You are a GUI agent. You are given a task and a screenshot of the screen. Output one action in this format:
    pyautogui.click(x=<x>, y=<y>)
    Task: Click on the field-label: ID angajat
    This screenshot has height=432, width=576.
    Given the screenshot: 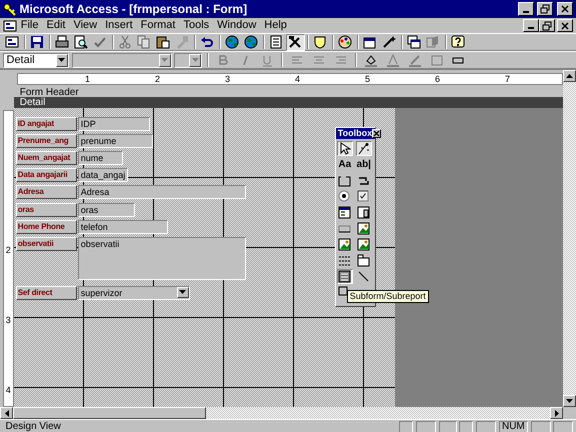 What is the action you would take?
    pyautogui.click(x=46, y=123)
    